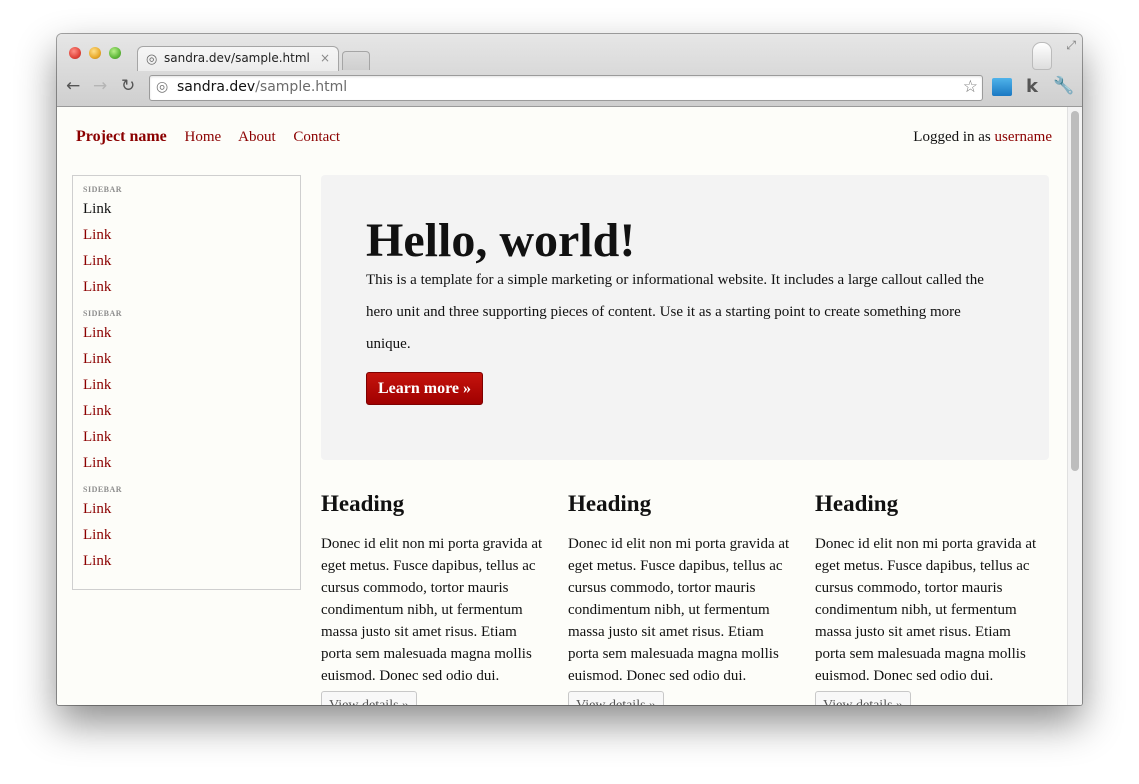 This screenshot has height=784, width=1139. I want to click on vertical-scrollbar, so click(1074, 406).